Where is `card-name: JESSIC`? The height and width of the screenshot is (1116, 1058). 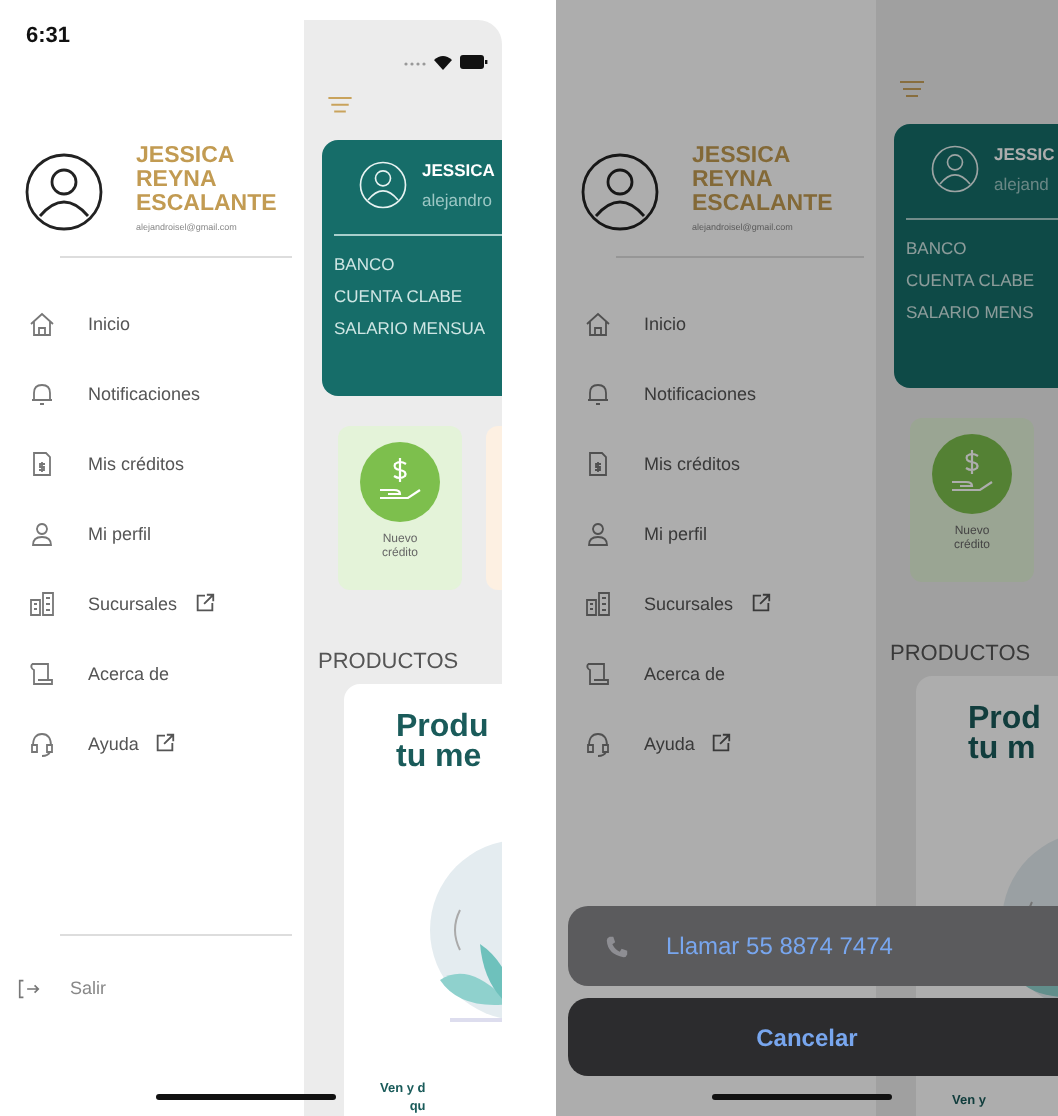
card-name: JESSIC is located at coordinates (1024, 154).